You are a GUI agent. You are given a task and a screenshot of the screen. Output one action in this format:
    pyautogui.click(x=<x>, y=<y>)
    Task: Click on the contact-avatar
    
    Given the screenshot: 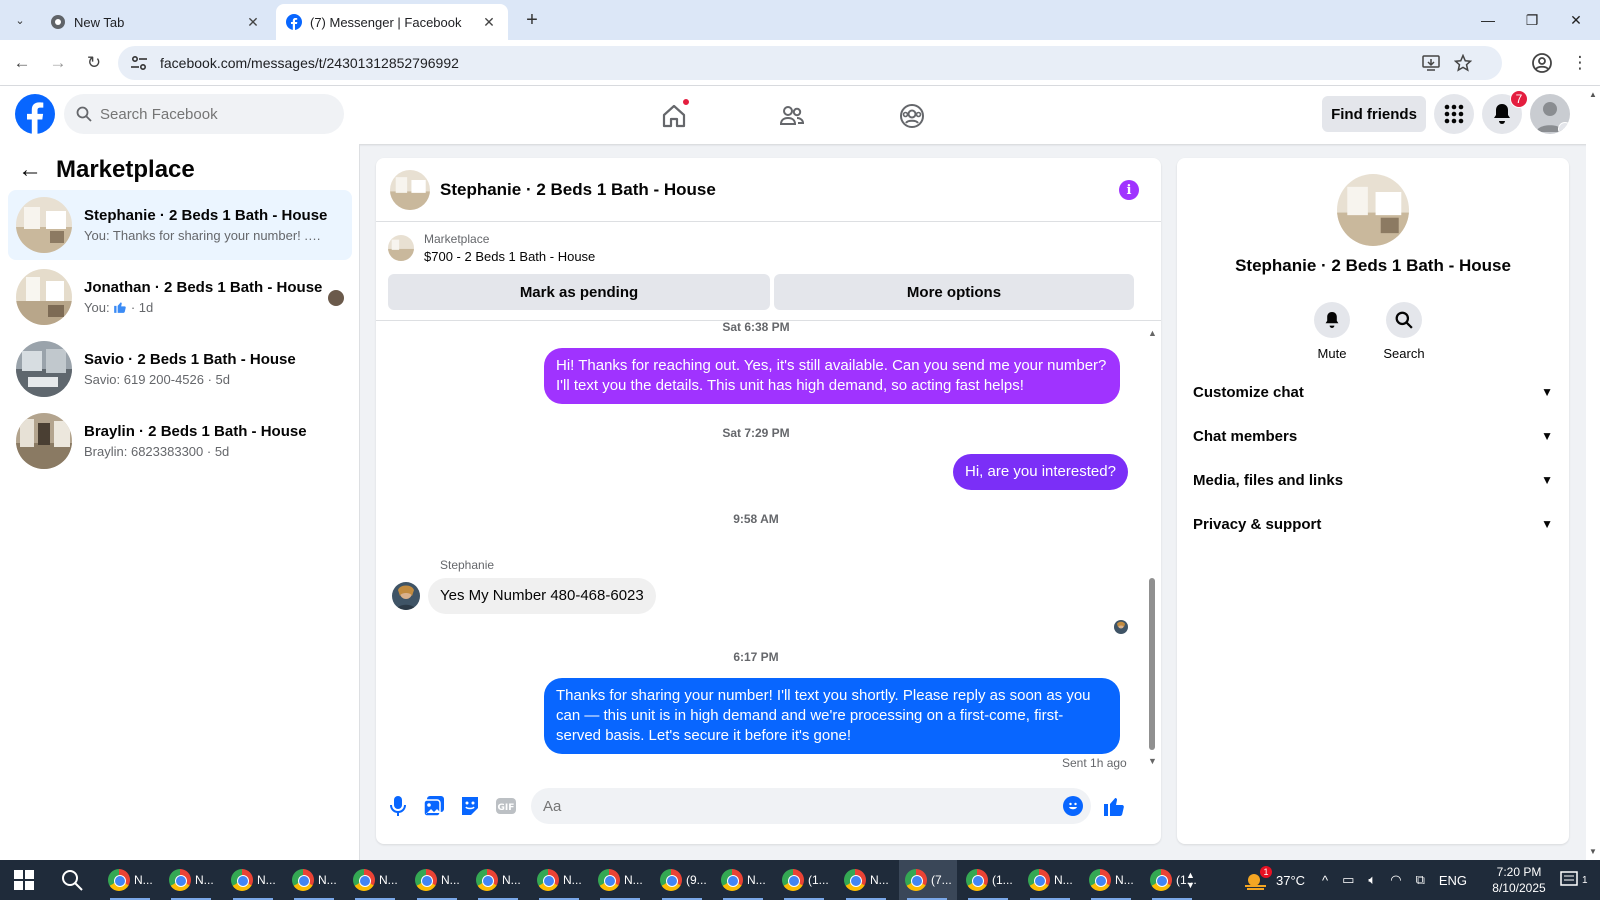 What is the action you would take?
    pyautogui.click(x=1373, y=210)
    